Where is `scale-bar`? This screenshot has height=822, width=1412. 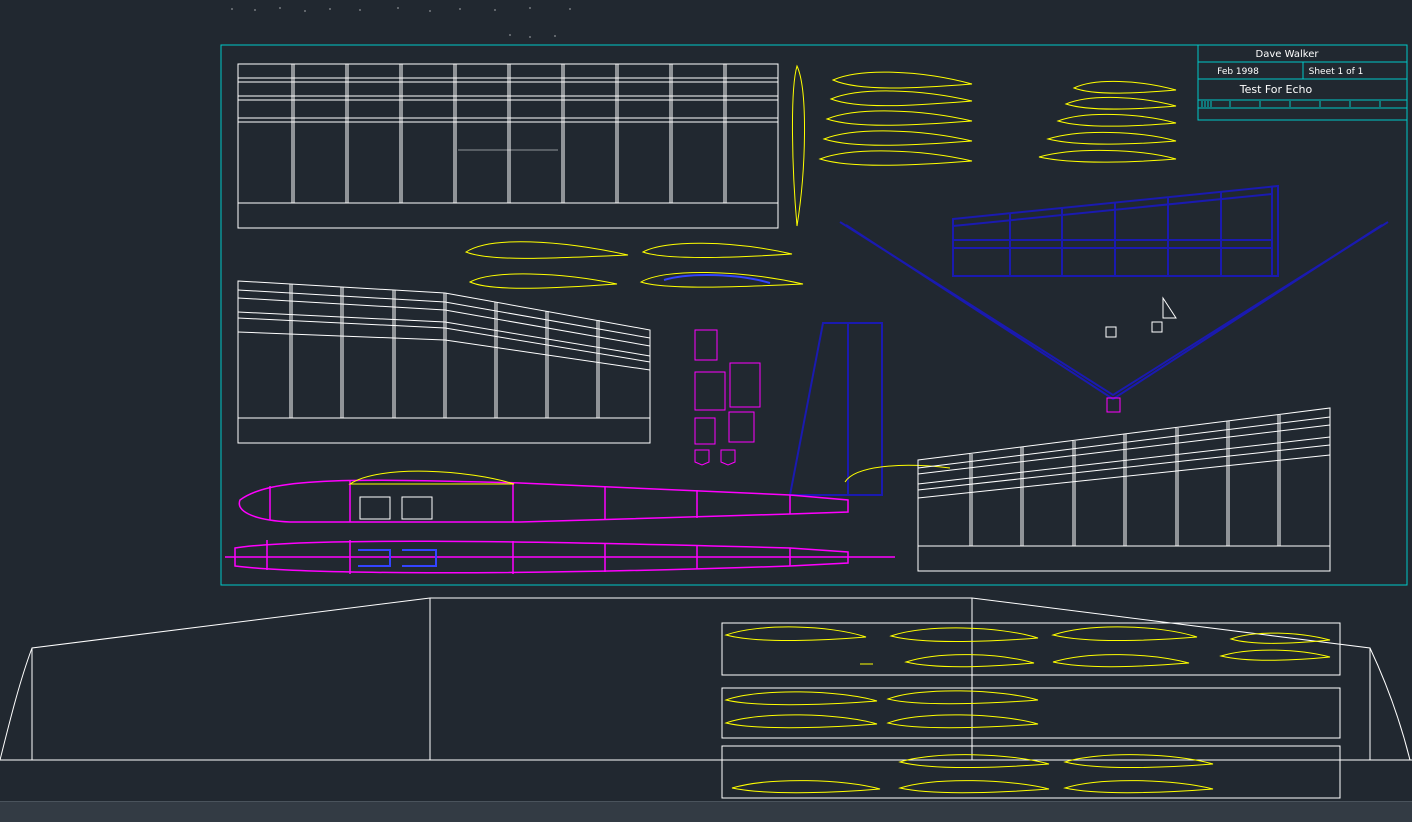
scale-bar is located at coordinates (1291, 104).